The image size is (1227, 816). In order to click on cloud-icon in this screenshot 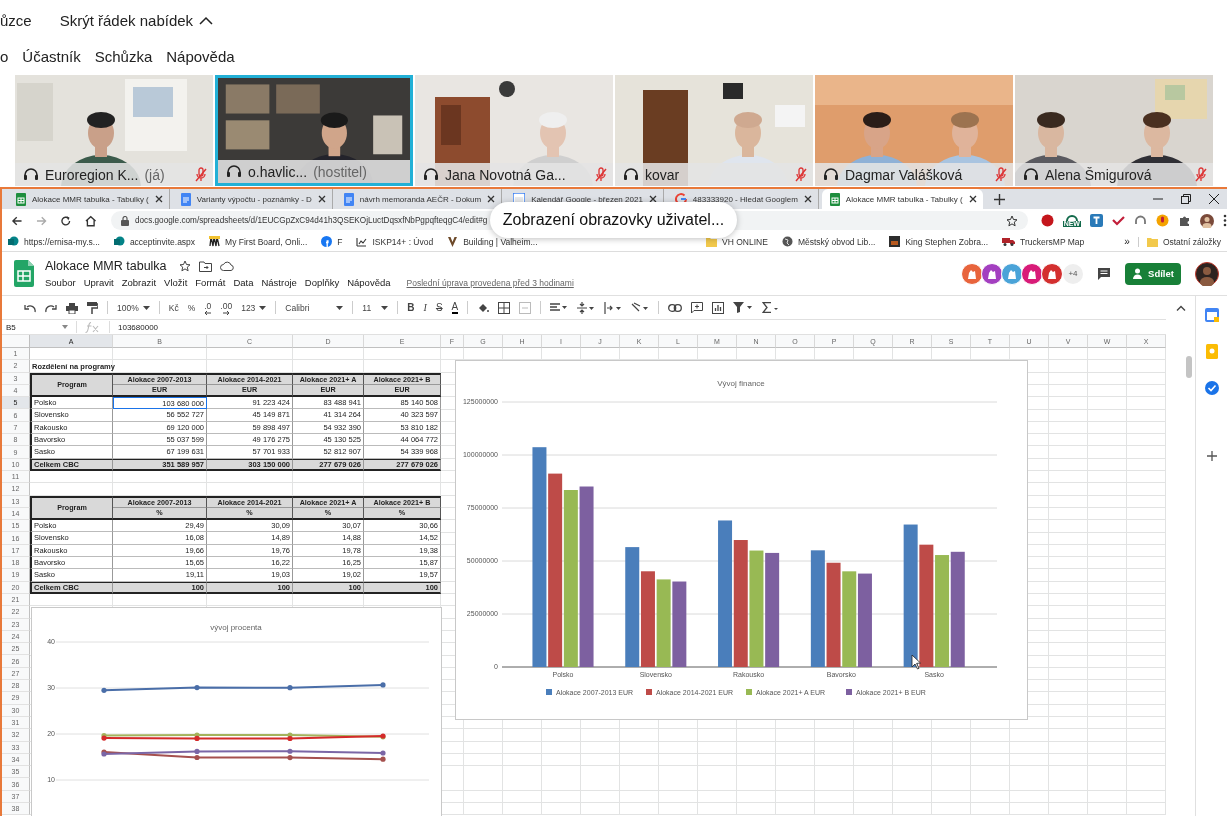, I will do `click(226, 266)`.